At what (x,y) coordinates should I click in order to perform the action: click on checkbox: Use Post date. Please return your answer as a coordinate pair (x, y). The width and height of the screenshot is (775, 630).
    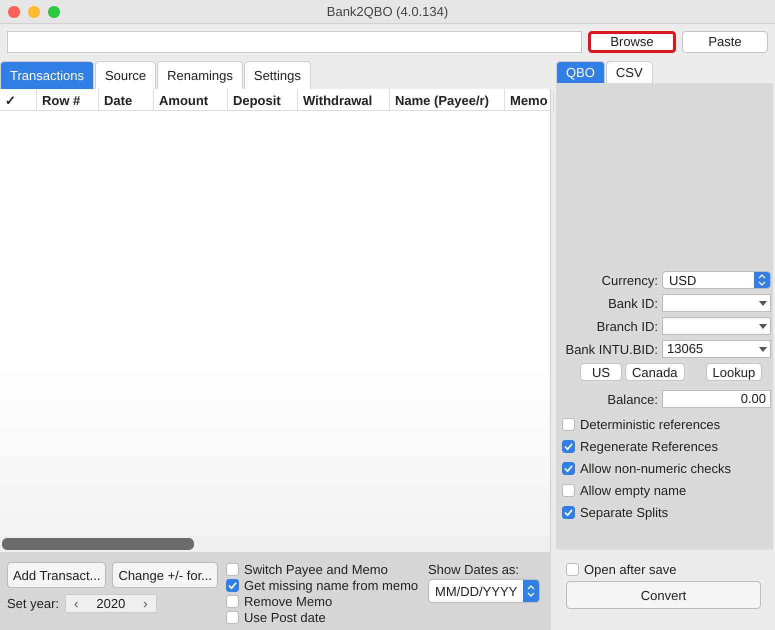
    Looking at the image, I should click on (322, 617).